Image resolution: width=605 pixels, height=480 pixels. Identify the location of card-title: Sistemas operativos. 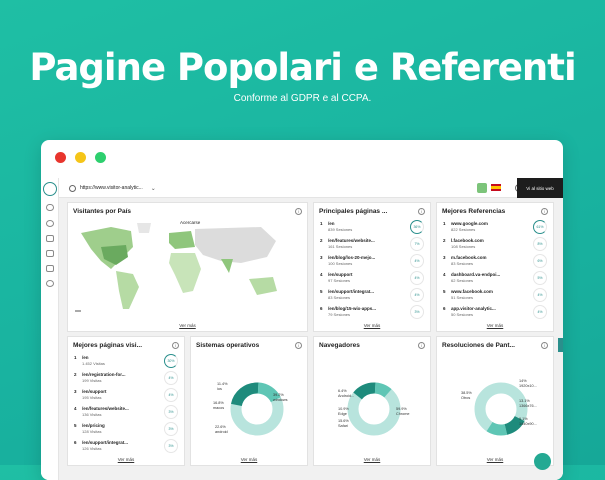
(228, 345).